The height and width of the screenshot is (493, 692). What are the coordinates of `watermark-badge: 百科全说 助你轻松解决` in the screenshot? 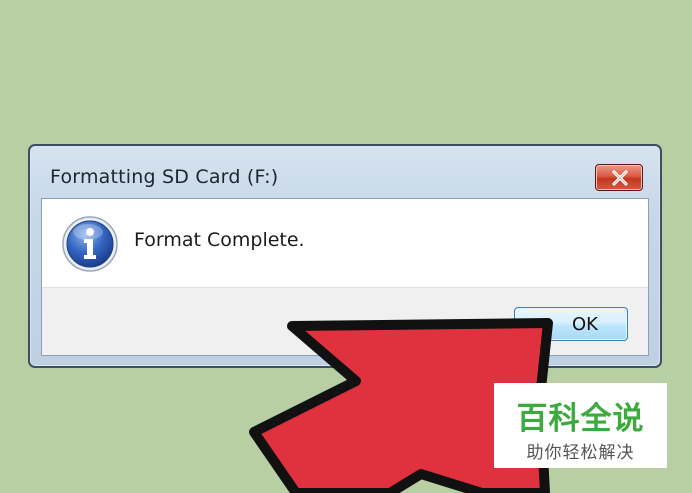 It's located at (580, 425).